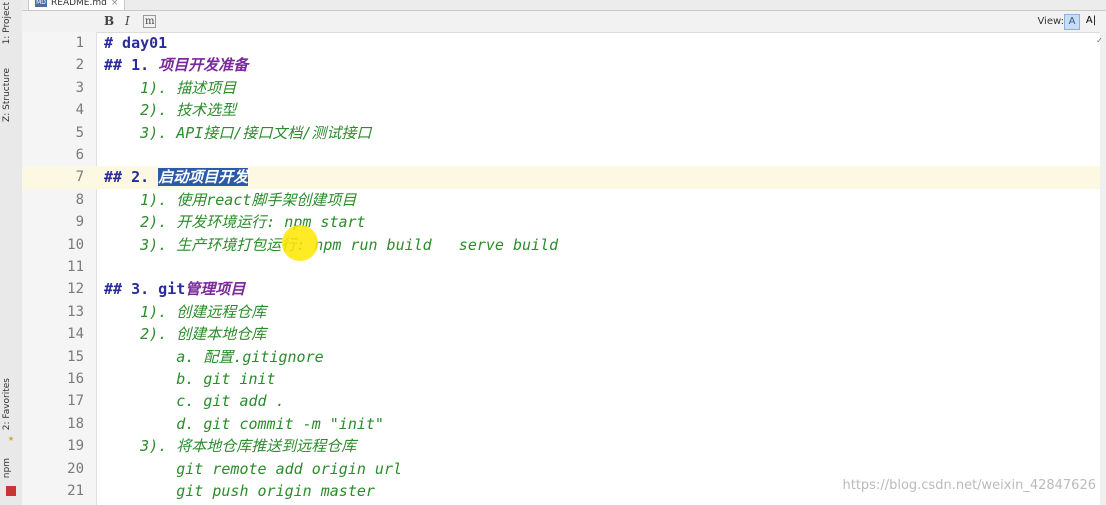 This screenshot has height=505, width=1106. Describe the element at coordinates (1099, 41) in the screenshot. I see `check-icon: ✓` at that location.